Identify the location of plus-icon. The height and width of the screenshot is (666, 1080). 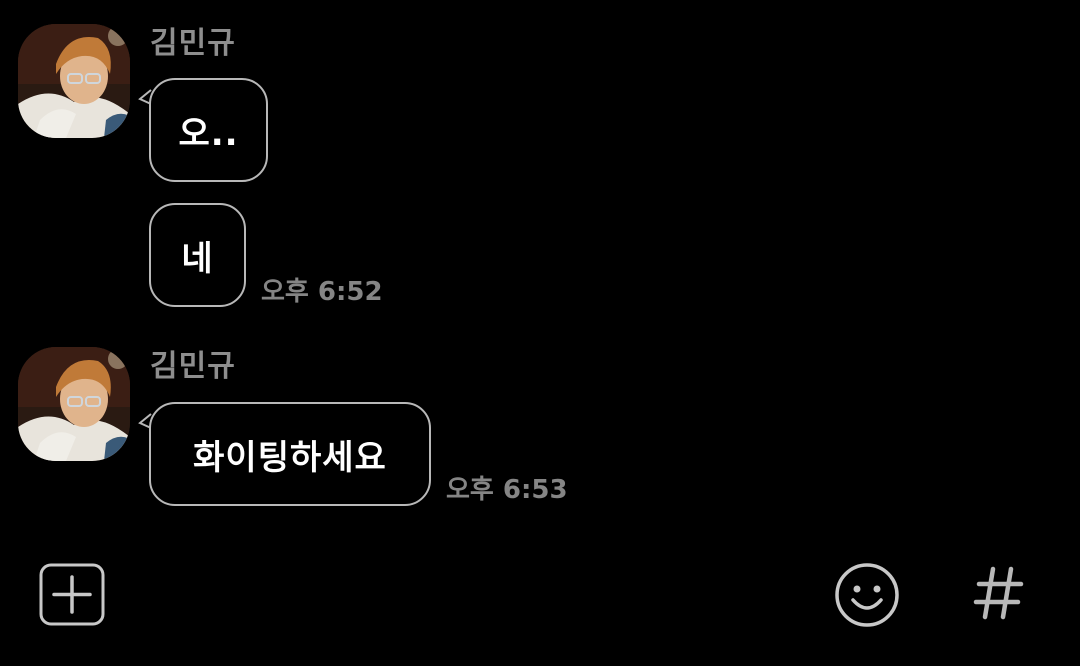
(72, 594).